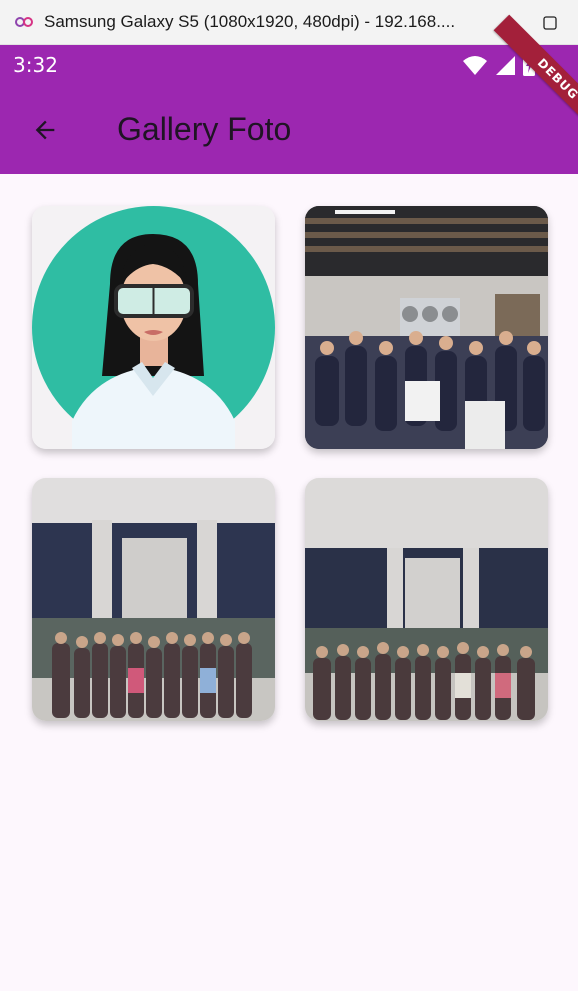 Image resolution: width=578 pixels, height=991 pixels. I want to click on wifi-icon, so click(475, 65).